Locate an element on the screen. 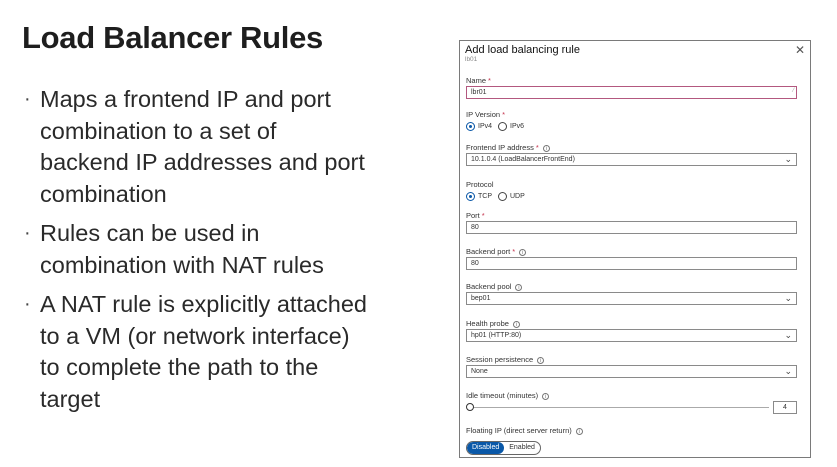  slide-title: Load Balancer Rules is located at coordinates (172, 37).